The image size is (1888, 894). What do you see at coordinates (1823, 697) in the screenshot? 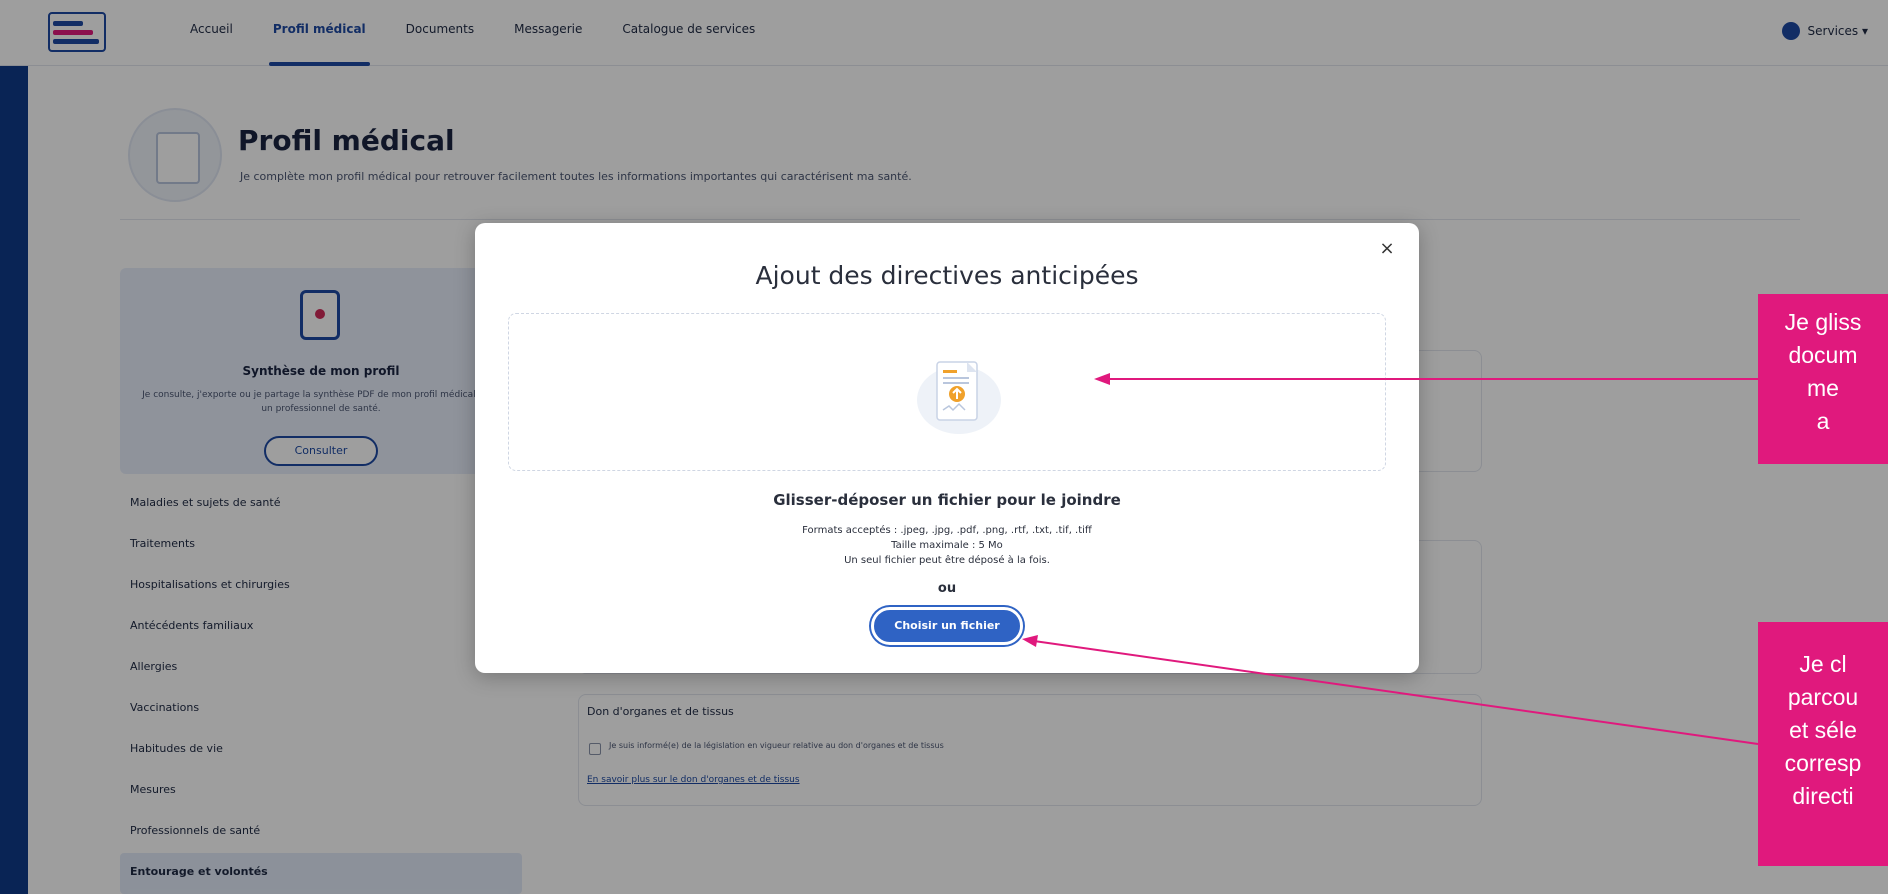
I see `callout-line: parcou` at bounding box center [1823, 697].